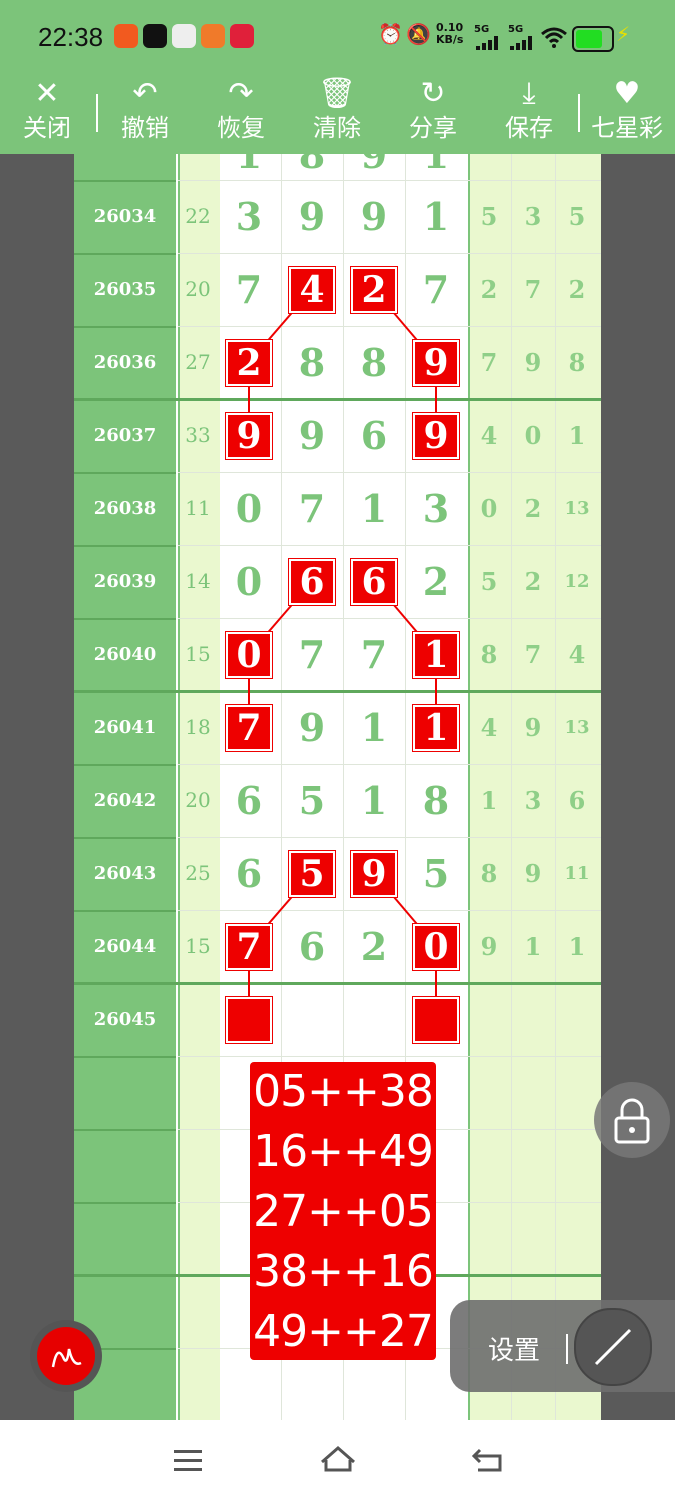 The image size is (675, 1500). What do you see at coordinates (514, 1348) in the screenshot?
I see `settings-button: 设置` at bounding box center [514, 1348].